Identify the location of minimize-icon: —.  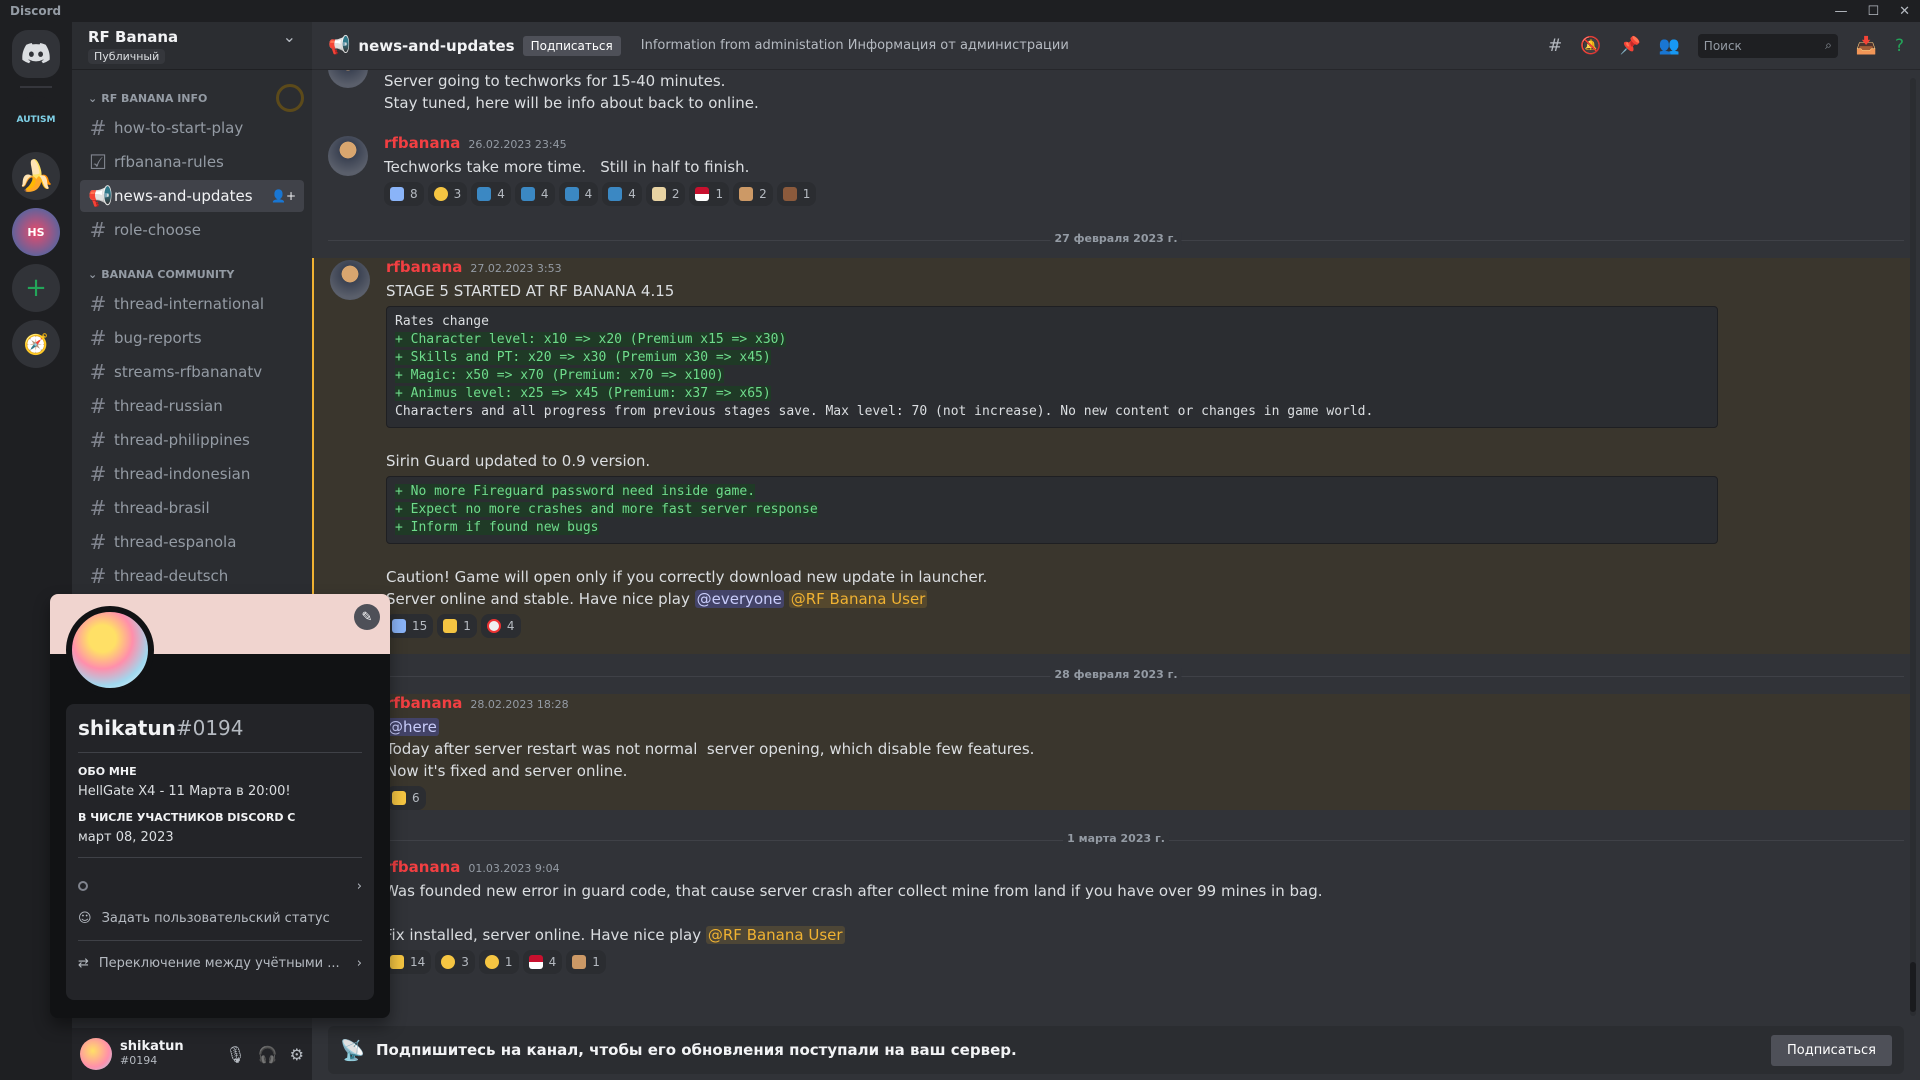
(1840, 11).